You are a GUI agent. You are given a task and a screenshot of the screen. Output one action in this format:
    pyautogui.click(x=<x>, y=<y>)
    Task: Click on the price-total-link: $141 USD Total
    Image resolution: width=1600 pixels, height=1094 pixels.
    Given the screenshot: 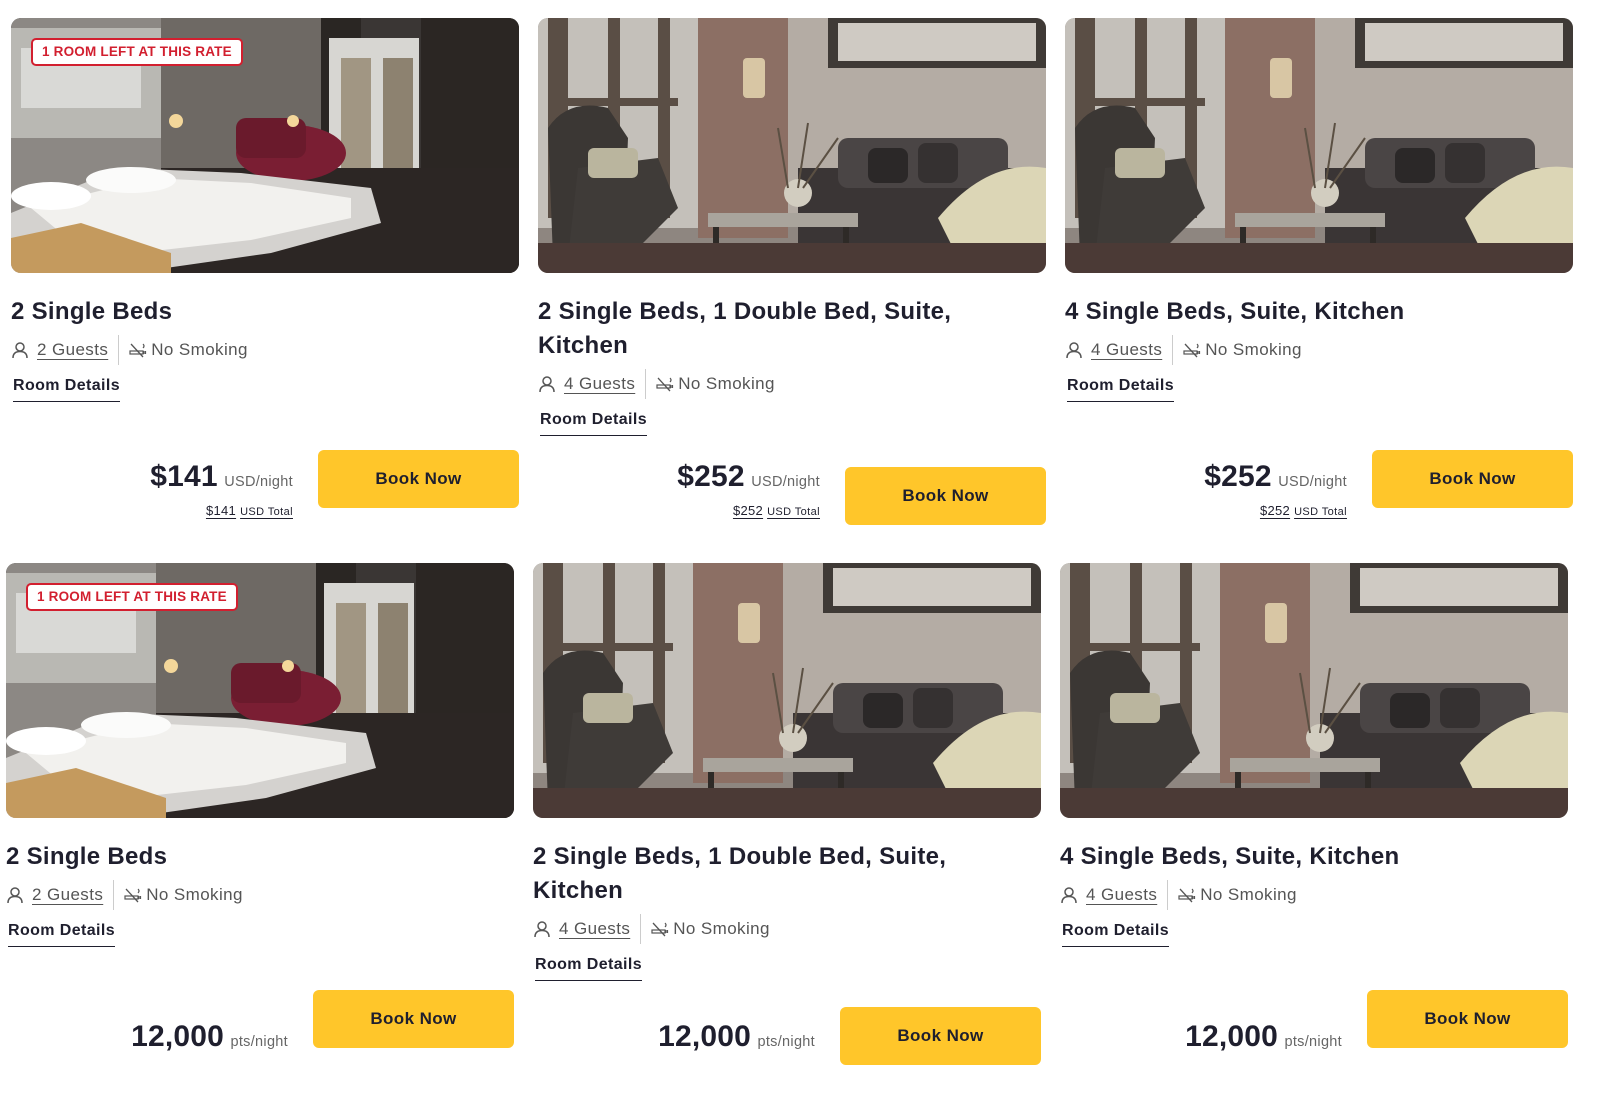 What is the action you would take?
    pyautogui.click(x=249, y=510)
    